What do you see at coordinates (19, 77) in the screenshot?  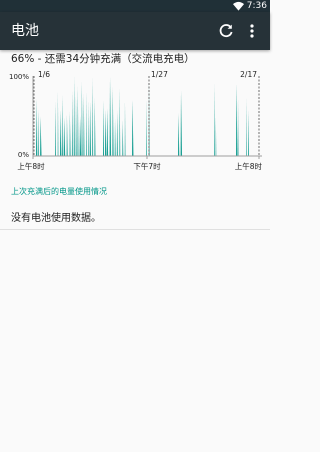 I see `y-tick-label: 100%` at bounding box center [19, 77].